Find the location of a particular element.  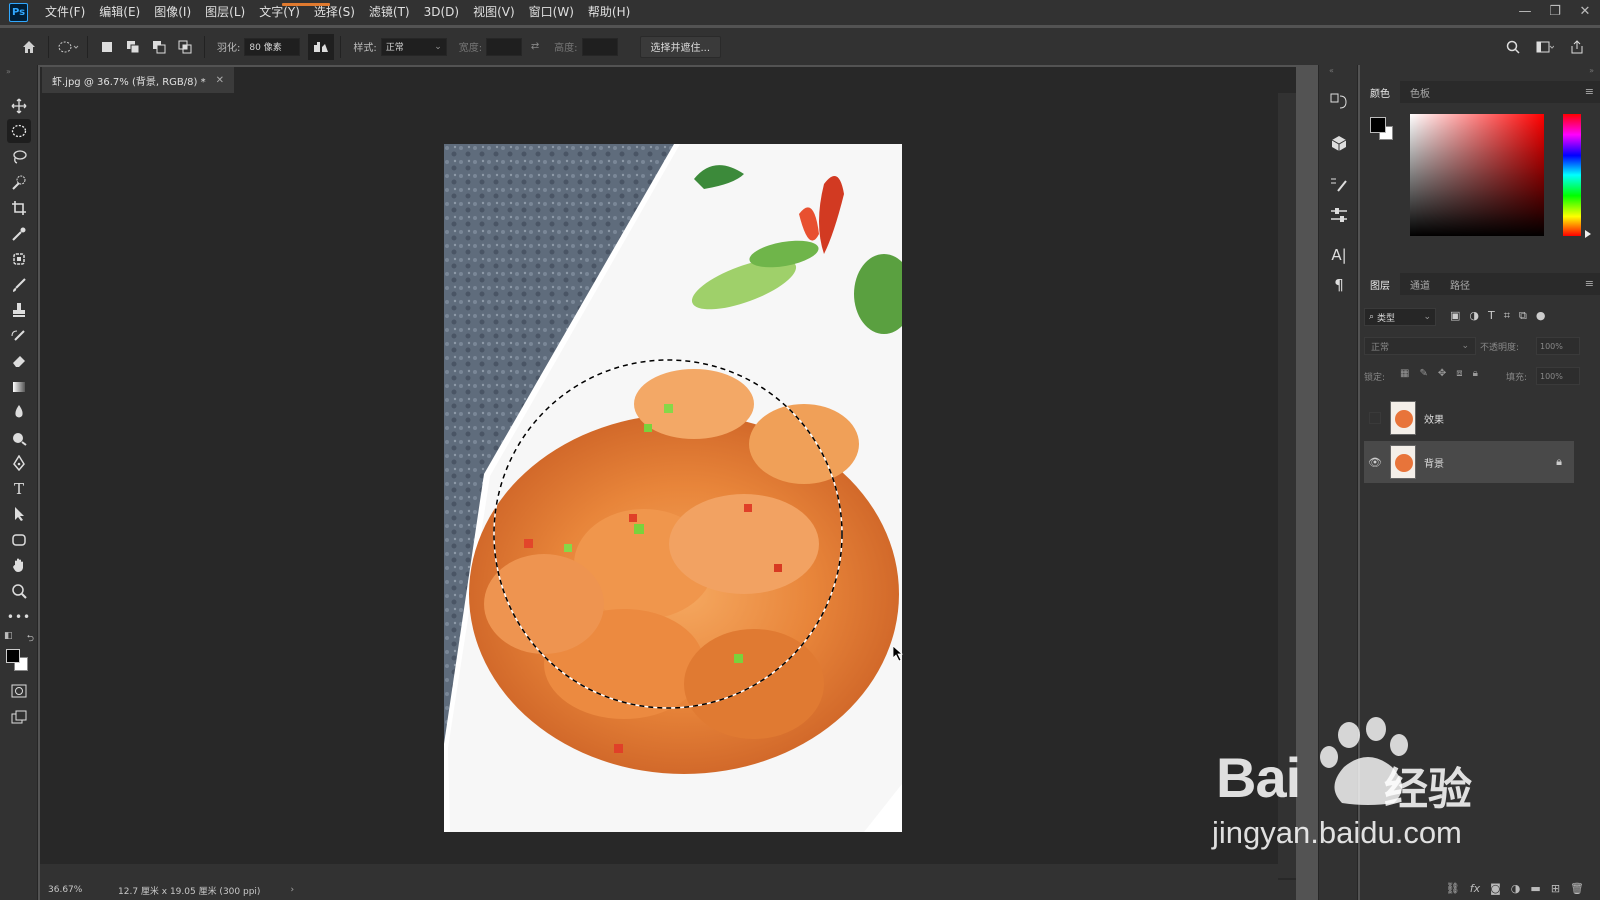

hue-slider is located at coordinates (1572, 175).